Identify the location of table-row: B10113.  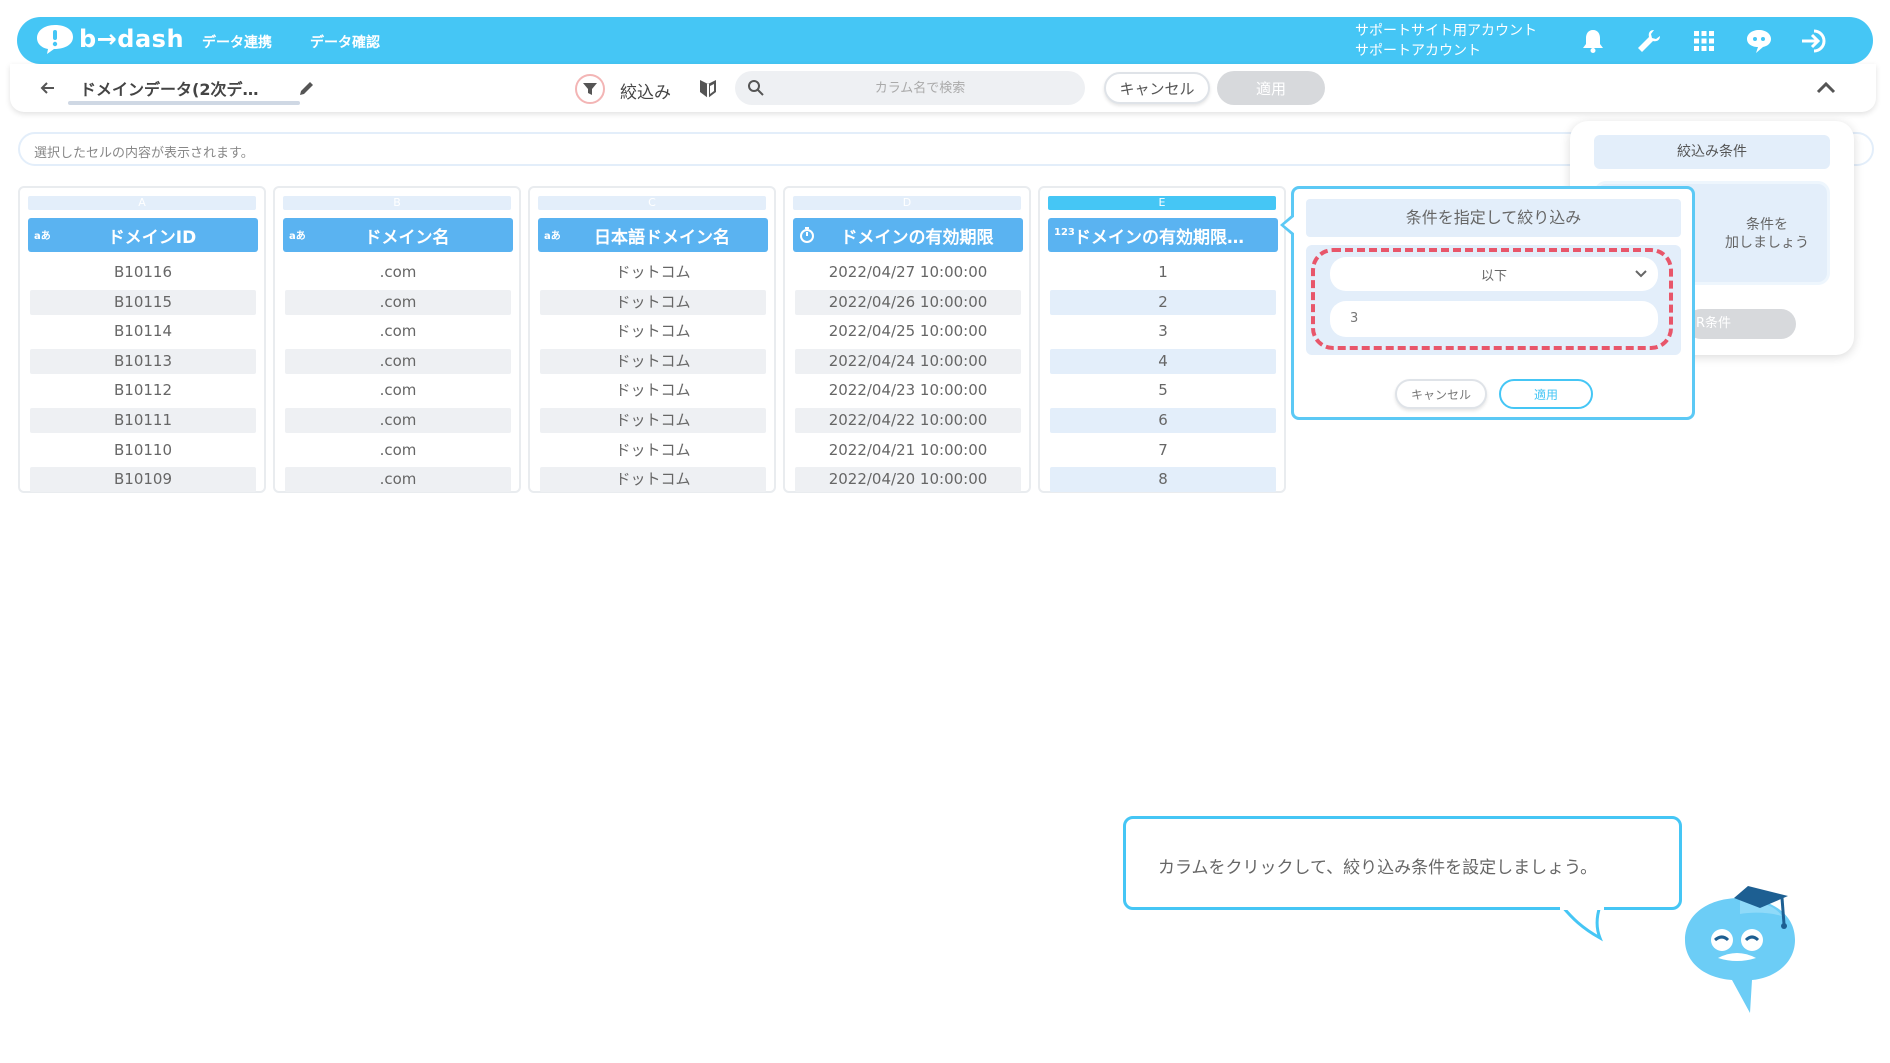
(143, 363).